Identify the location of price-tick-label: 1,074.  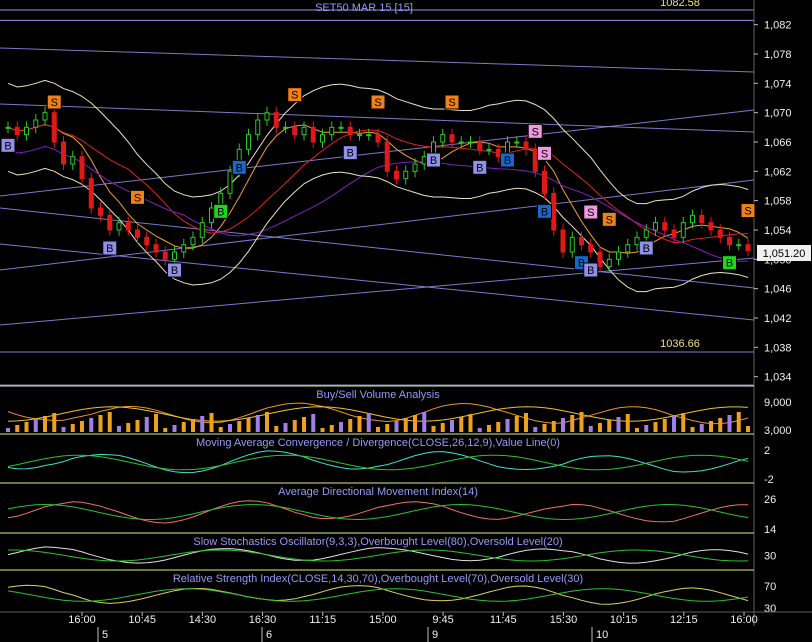
(778, 84).